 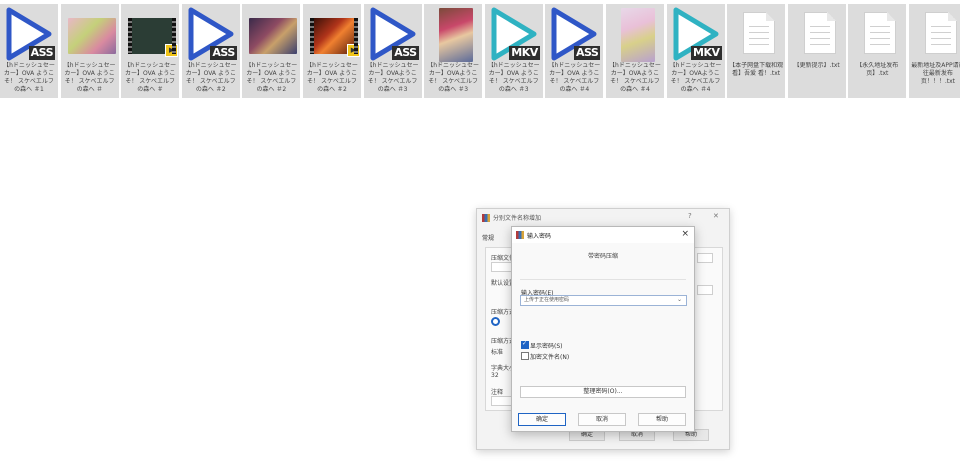 I want to click on browse-field, so click(x=705, y=258).